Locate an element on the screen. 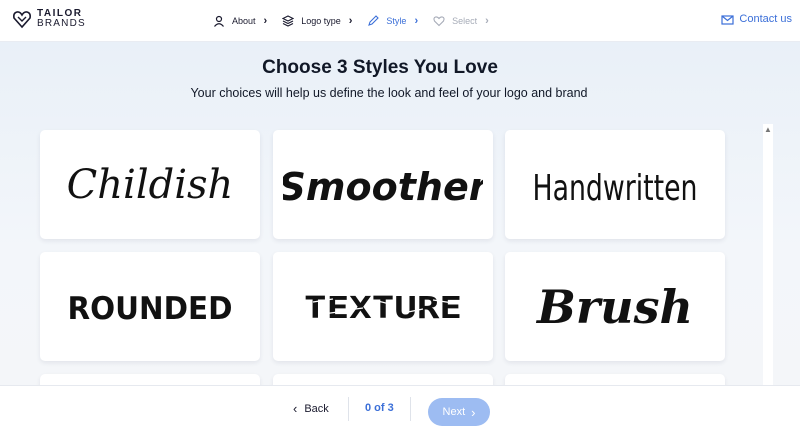  style-card-rounded: ROUNDED is located at coordinates (150, 306).